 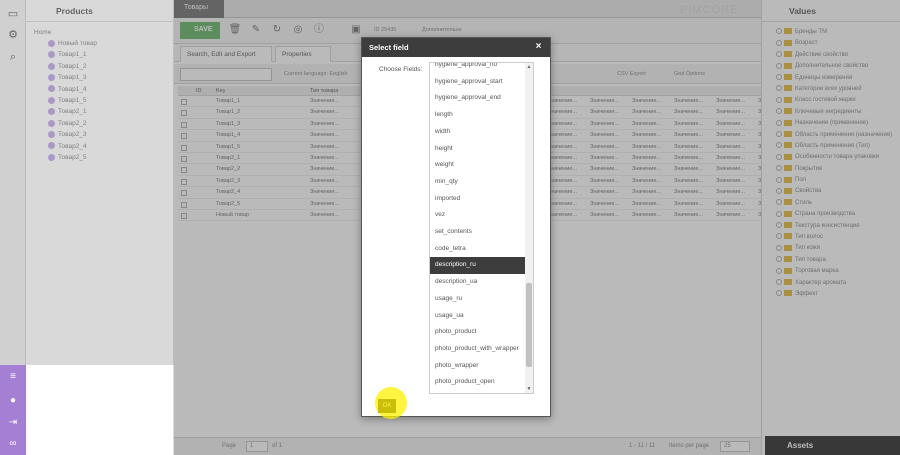 I want to click on field-option: description_ru, so click(x=478, y=266).